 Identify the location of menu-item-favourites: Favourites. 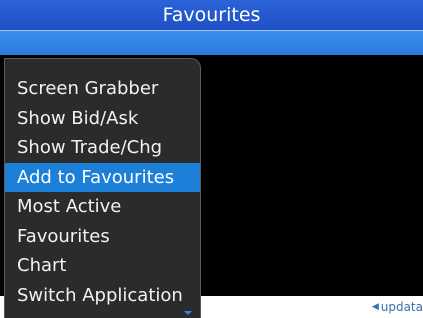
(102, 237).